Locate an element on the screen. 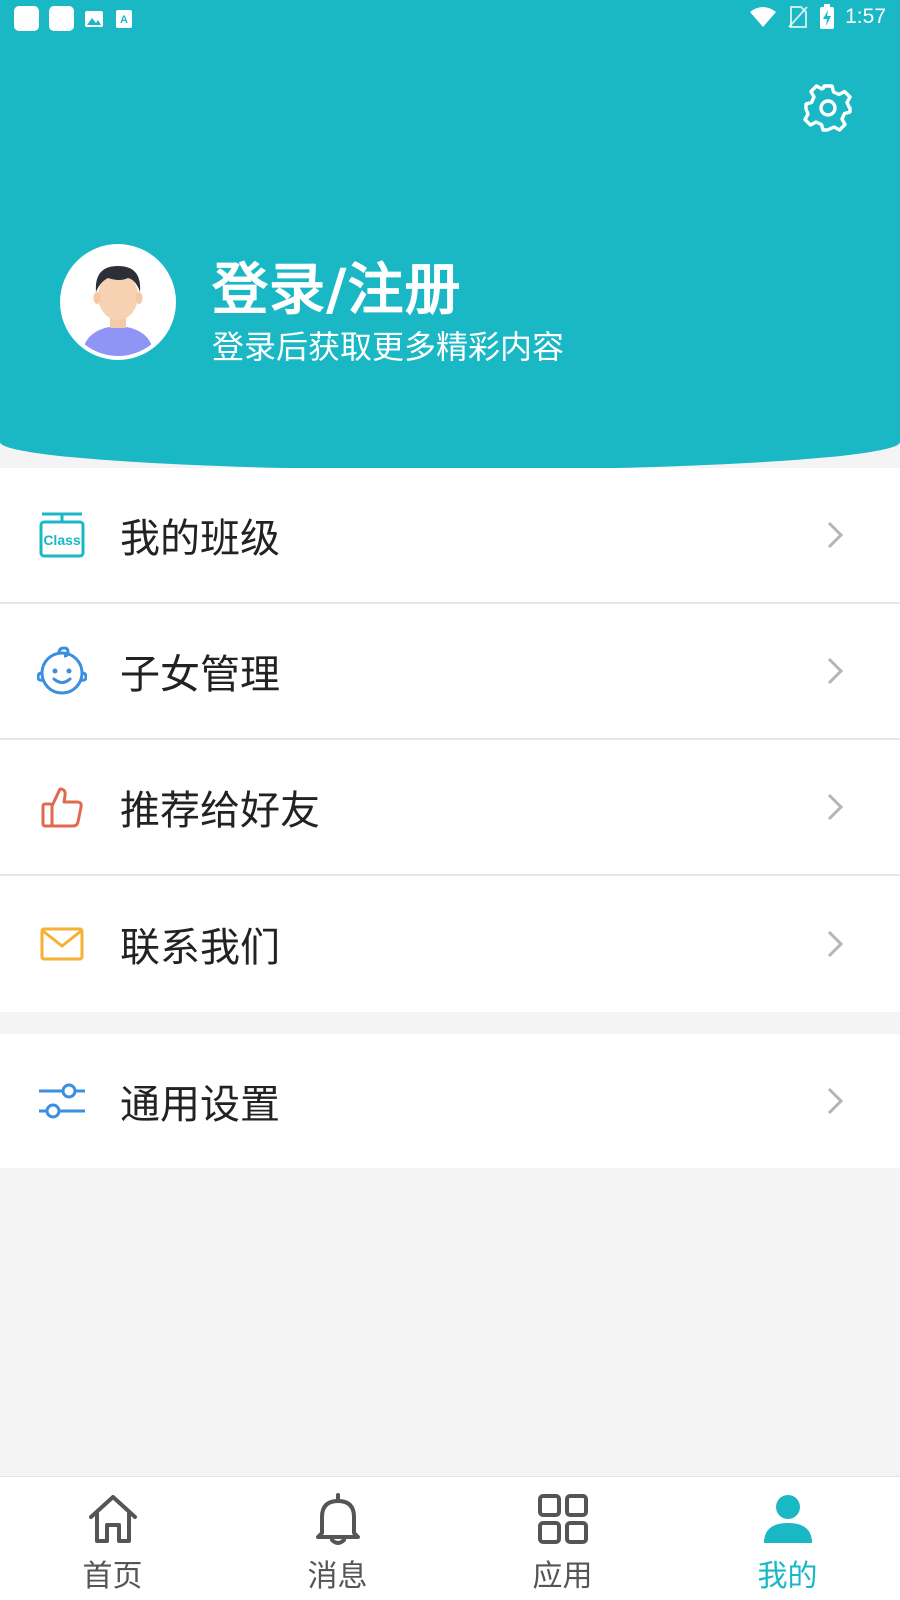 The height and width of the screenshot is (1600, 900). menu-label: 我的班级 is located at coordinates (200, 539).